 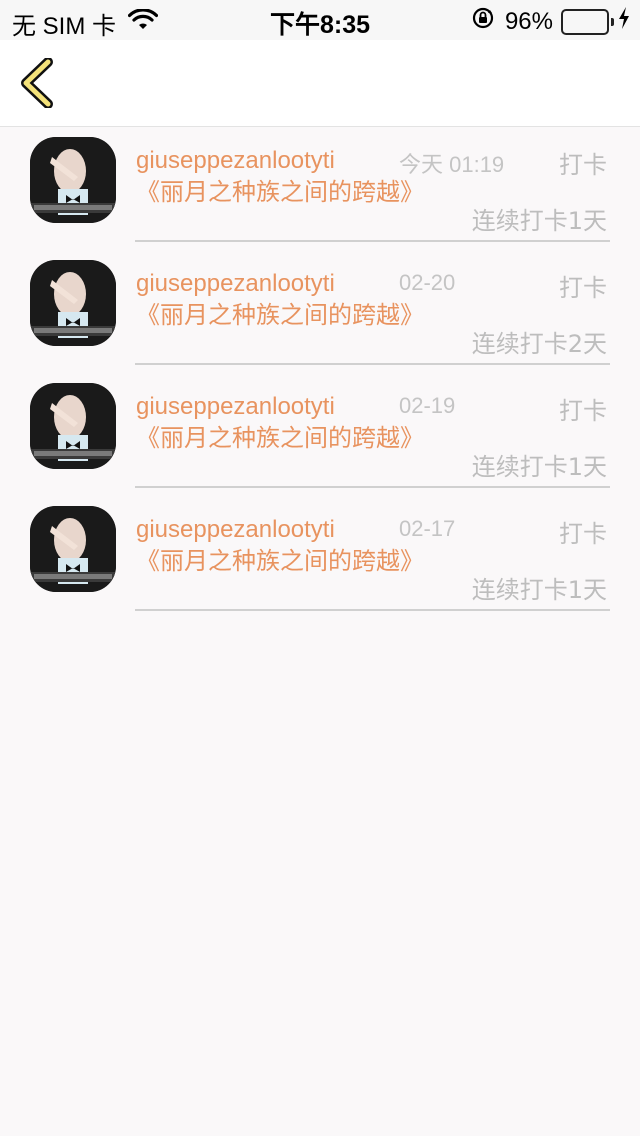 I want to click on navigation-bar, so click(x=320, y=83).